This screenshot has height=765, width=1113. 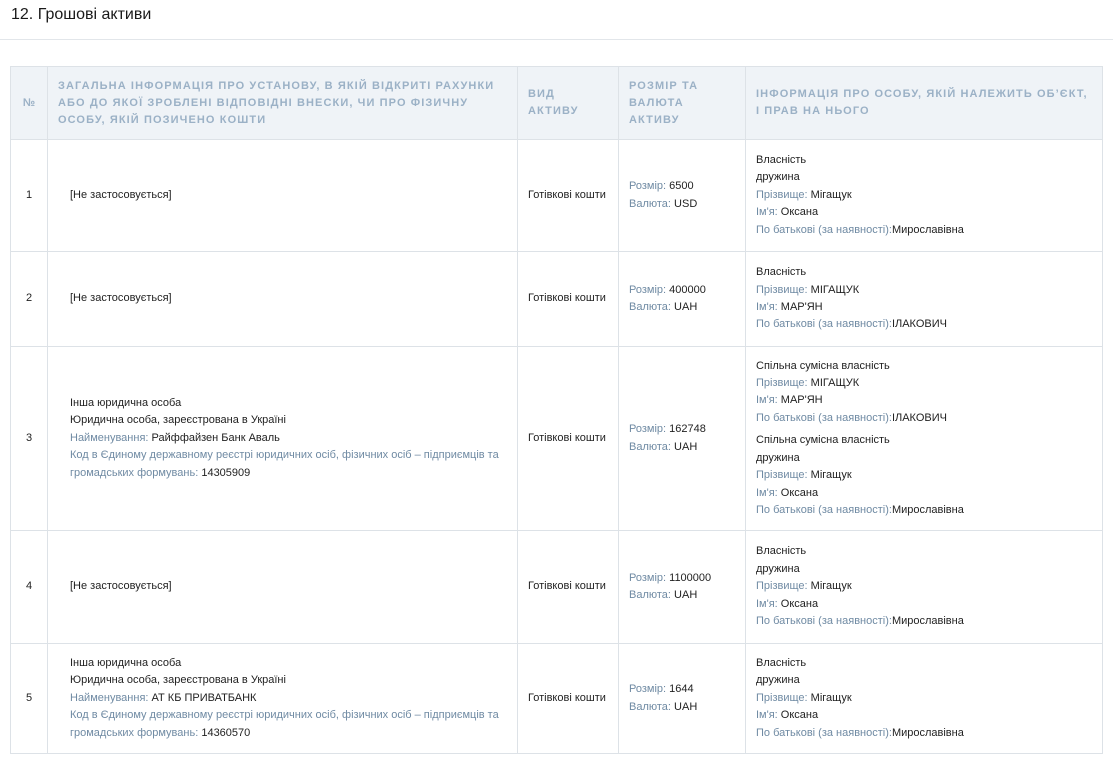 I want to click on asset-type-cell: Готівкові кошти, so click(x=568, y=195).